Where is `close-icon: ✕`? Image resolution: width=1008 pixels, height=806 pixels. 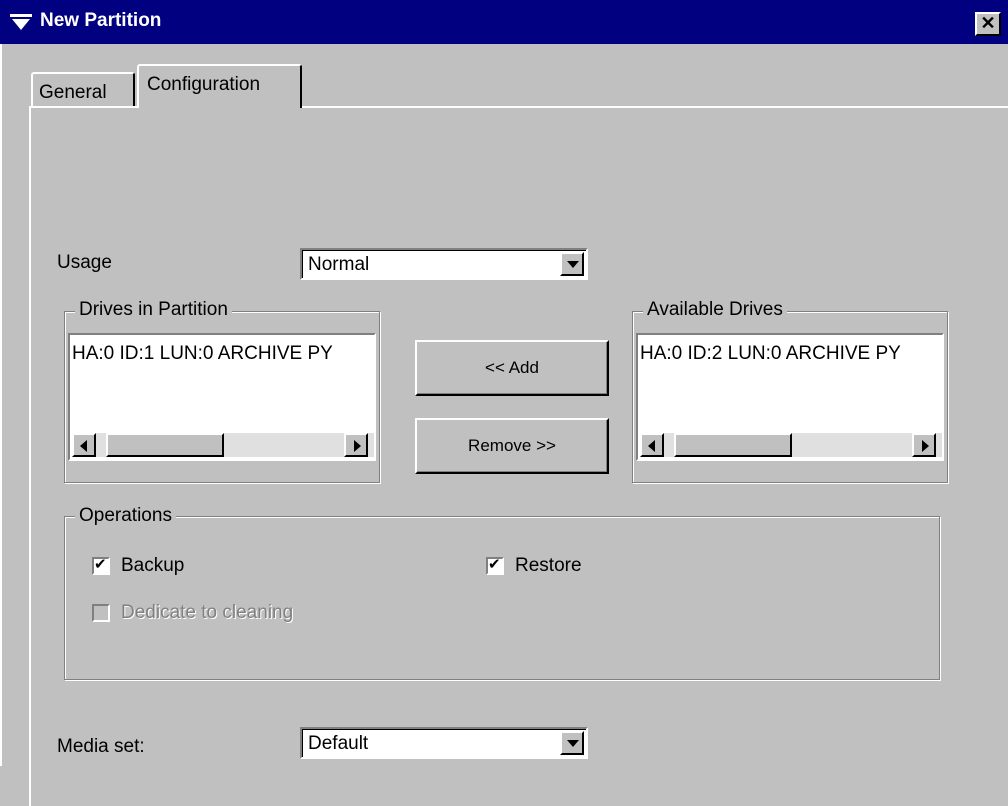
close-icon: ✕ is located at coordinates (988, 23).